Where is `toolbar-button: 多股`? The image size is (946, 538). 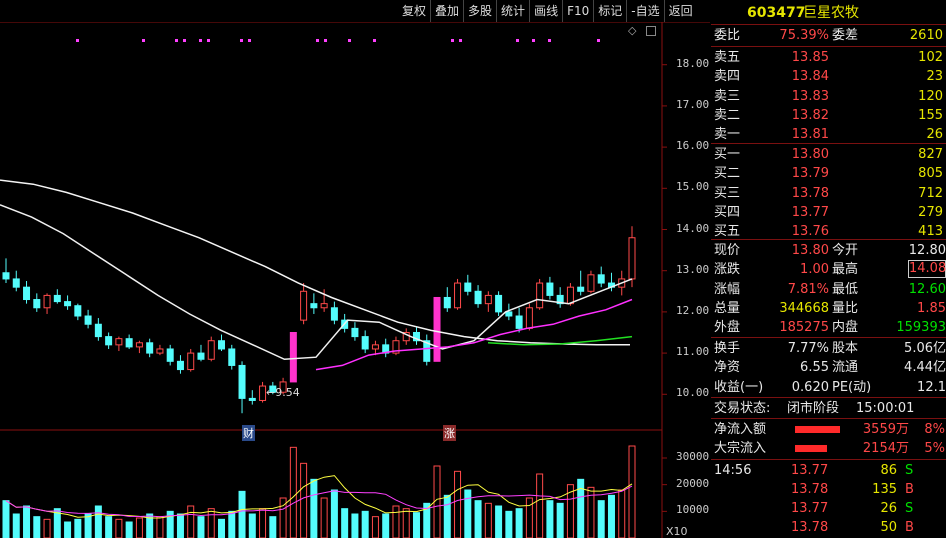 toolbar-button: 多股 is located at coordinates (479, 11).